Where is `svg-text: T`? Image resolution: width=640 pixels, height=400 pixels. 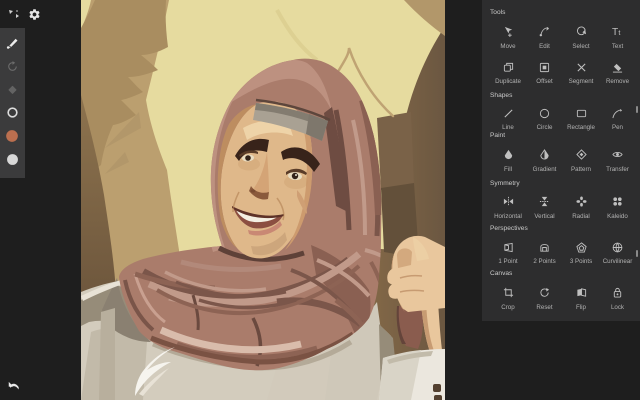 svg-text: T is located at coordinates (615, 32).